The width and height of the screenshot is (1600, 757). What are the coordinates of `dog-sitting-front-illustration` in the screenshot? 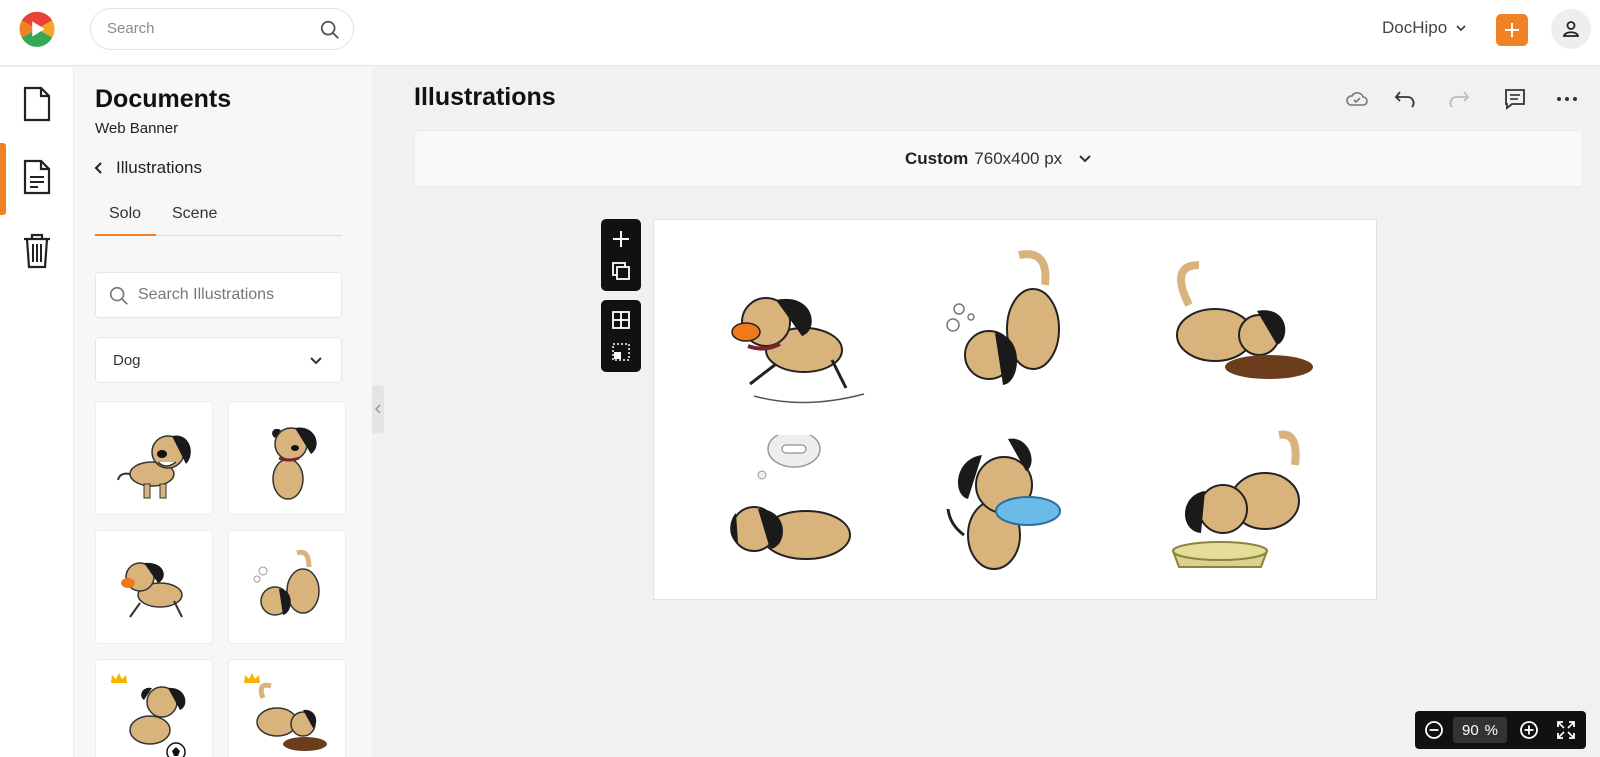 It's located at (294, 463).